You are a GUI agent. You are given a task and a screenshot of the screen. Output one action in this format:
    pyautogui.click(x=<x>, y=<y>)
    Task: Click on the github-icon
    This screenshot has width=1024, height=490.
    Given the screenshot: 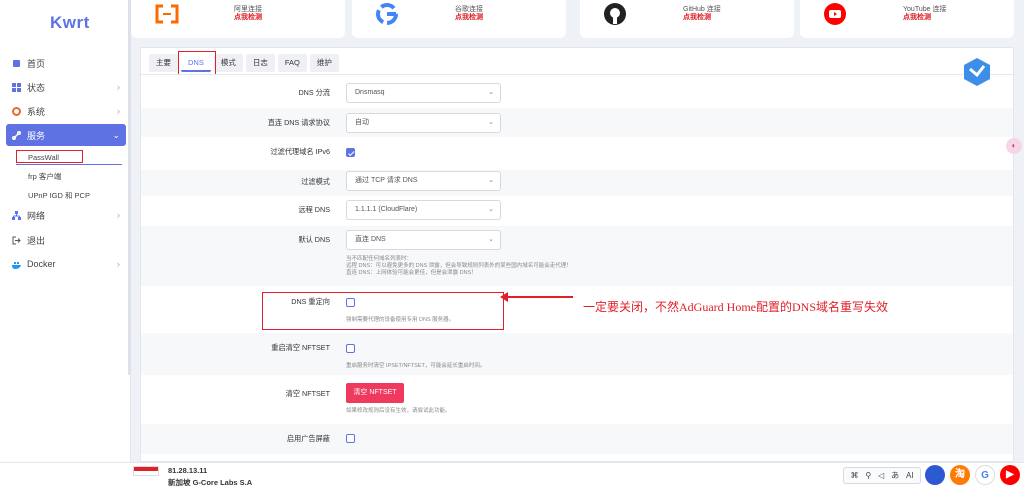 What is the action you would take?
    pyautogui.click(x=616, y=14)
    